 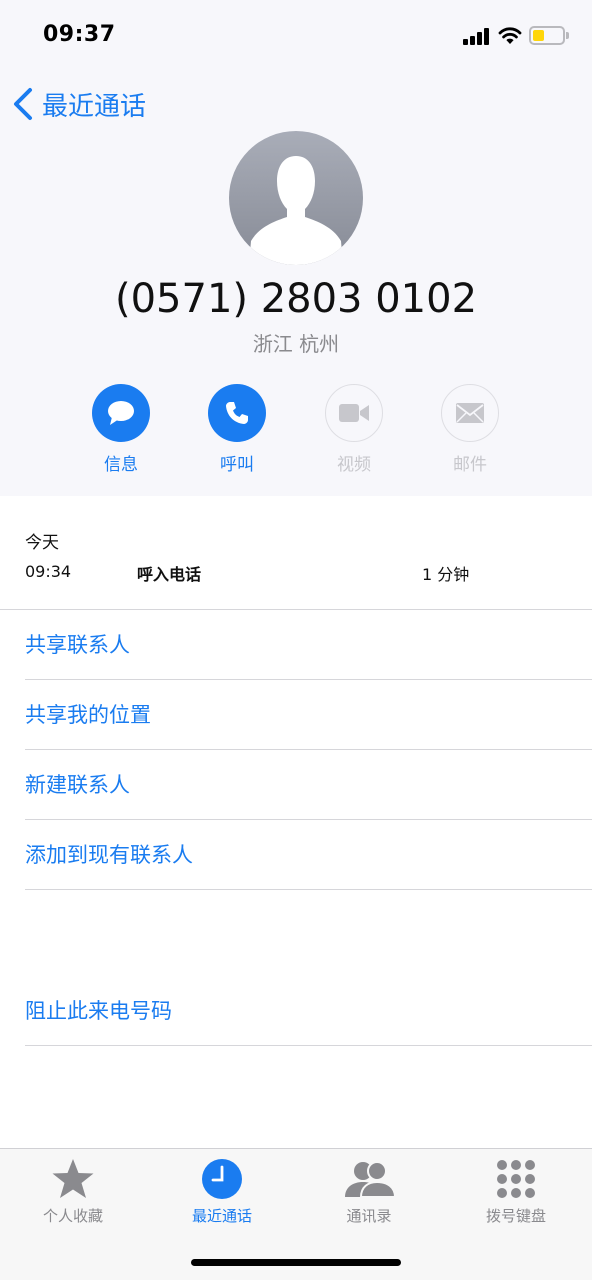 What do you see at coordinates (515, 1216) in the screenshot?
I see `tab-keypad-label: 拨号键盘` at bounding box center [515, 1216].